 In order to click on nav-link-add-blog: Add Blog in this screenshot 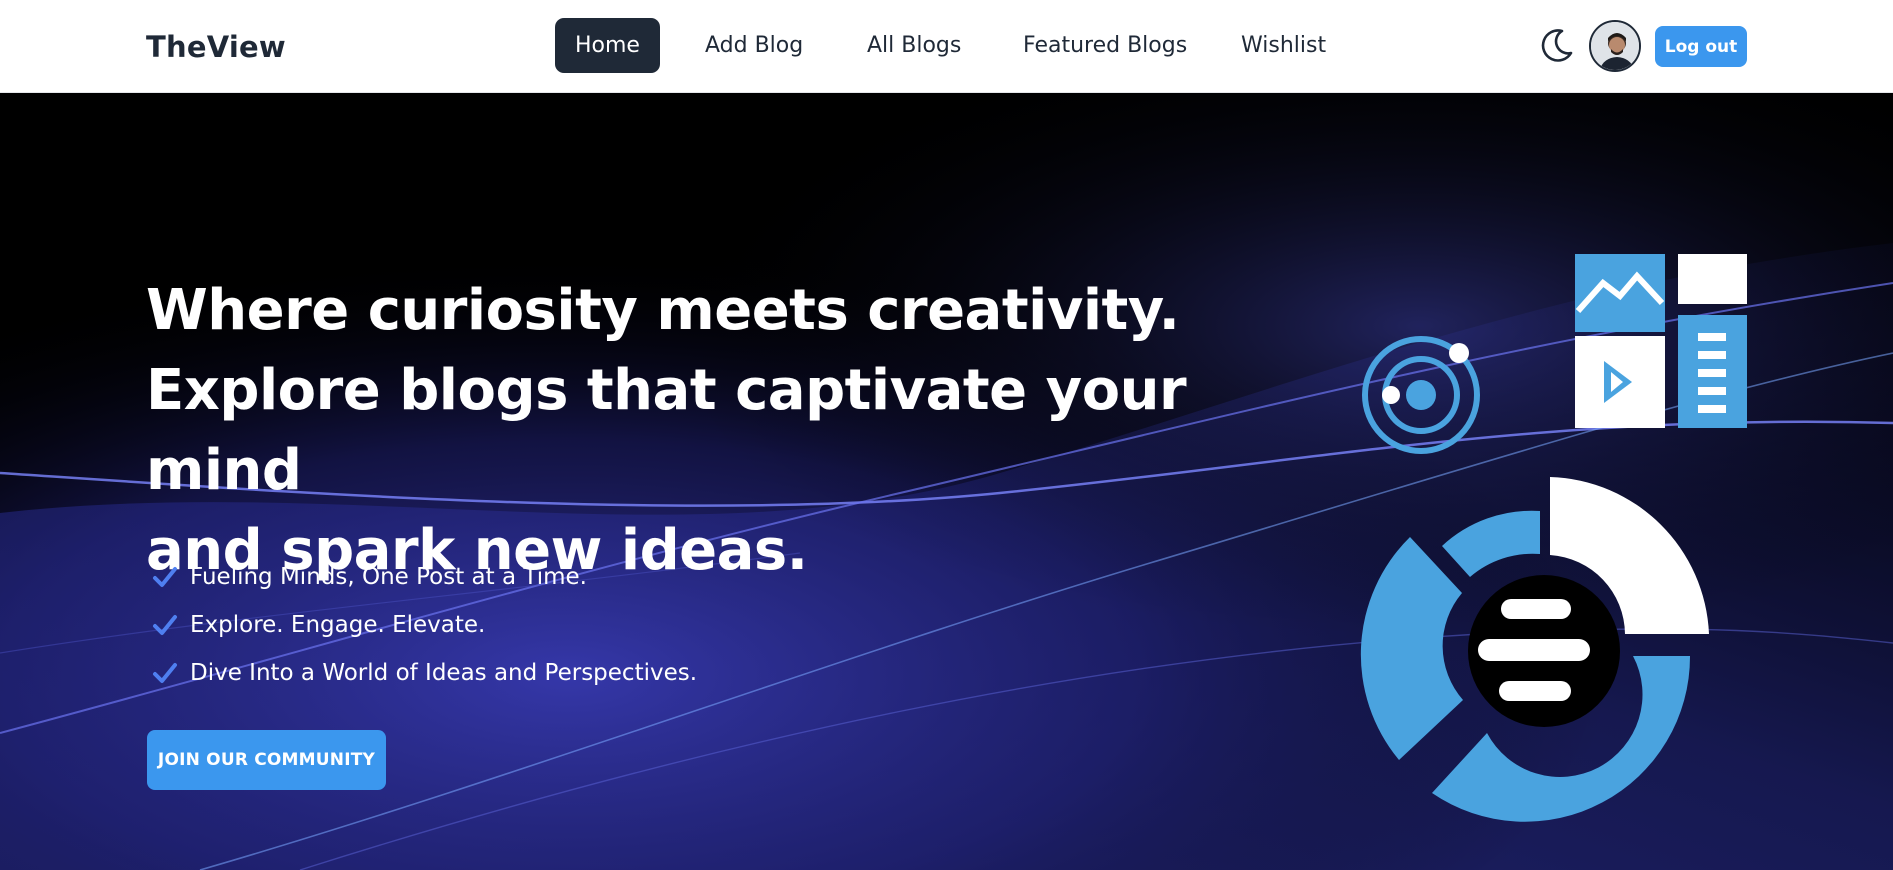, I will do `click(754, 45)`.